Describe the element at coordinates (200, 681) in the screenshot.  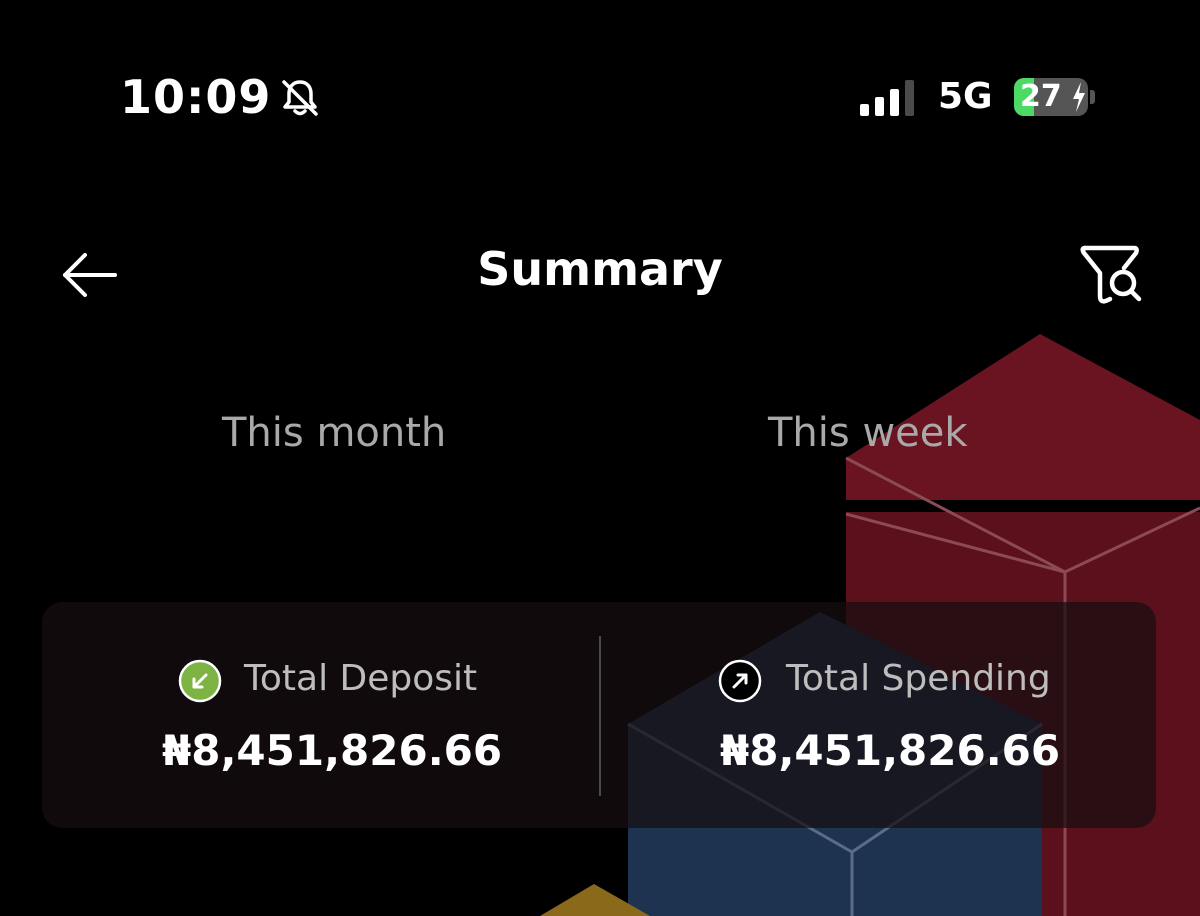
I see `arrow-down-left-icon` at that location.